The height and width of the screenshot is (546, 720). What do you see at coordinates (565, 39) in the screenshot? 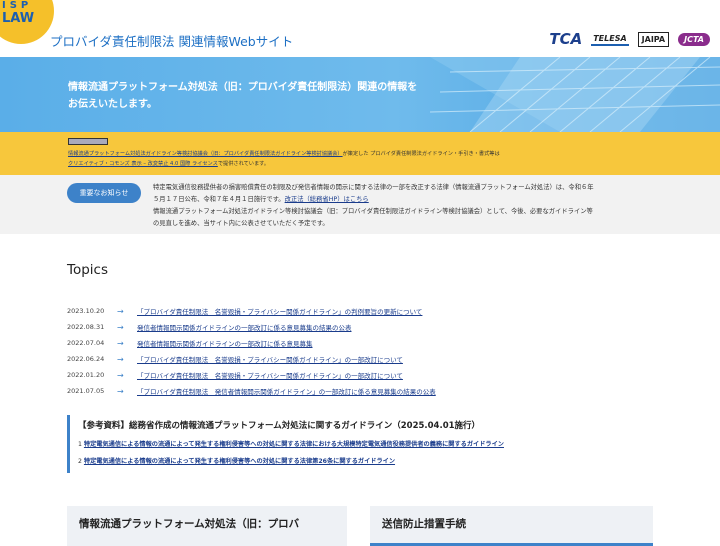
I see `partner-logo-tca: TCA` at bounding box center [565, 39].